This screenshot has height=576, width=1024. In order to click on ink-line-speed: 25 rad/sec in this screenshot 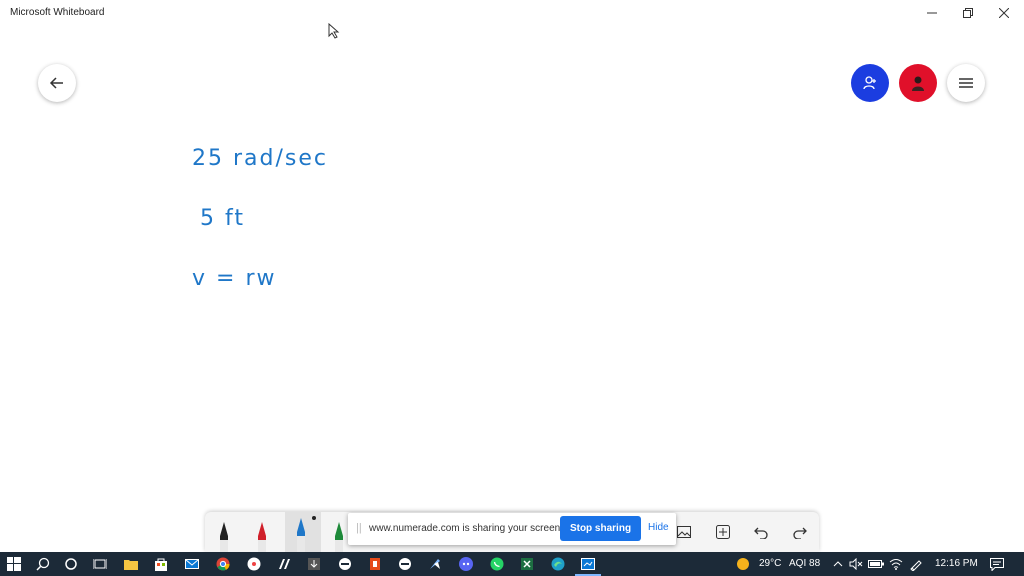, I will do `click(260, 158)`.